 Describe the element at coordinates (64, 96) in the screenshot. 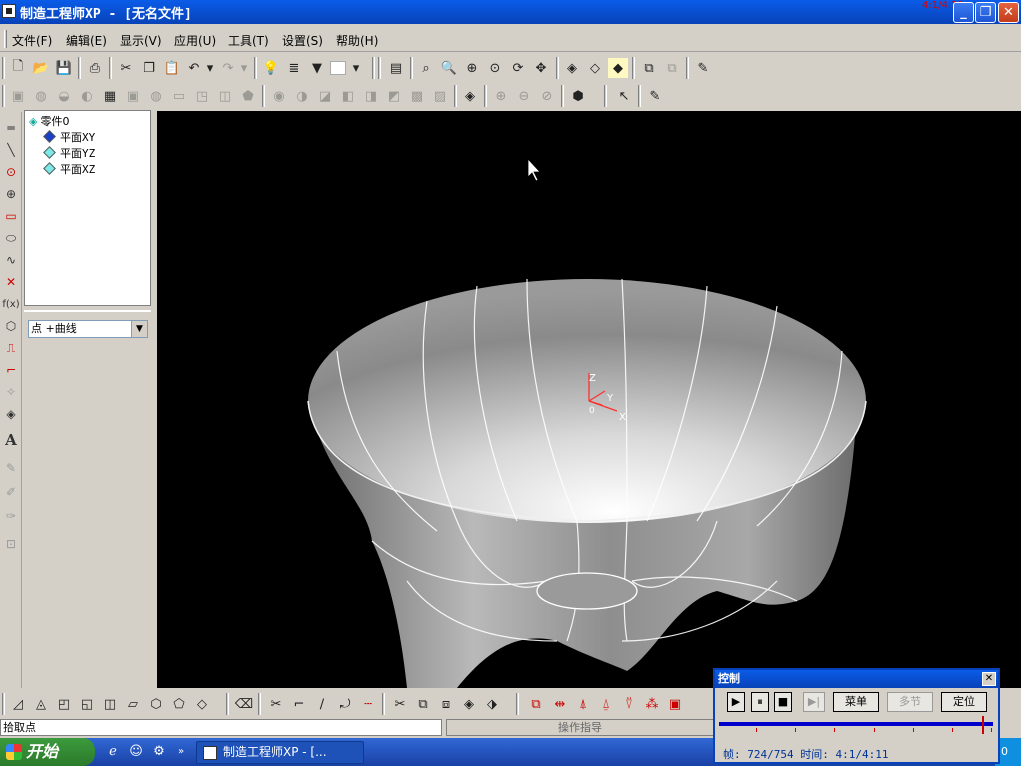

I see `sweep-icon: ◒` at that location.